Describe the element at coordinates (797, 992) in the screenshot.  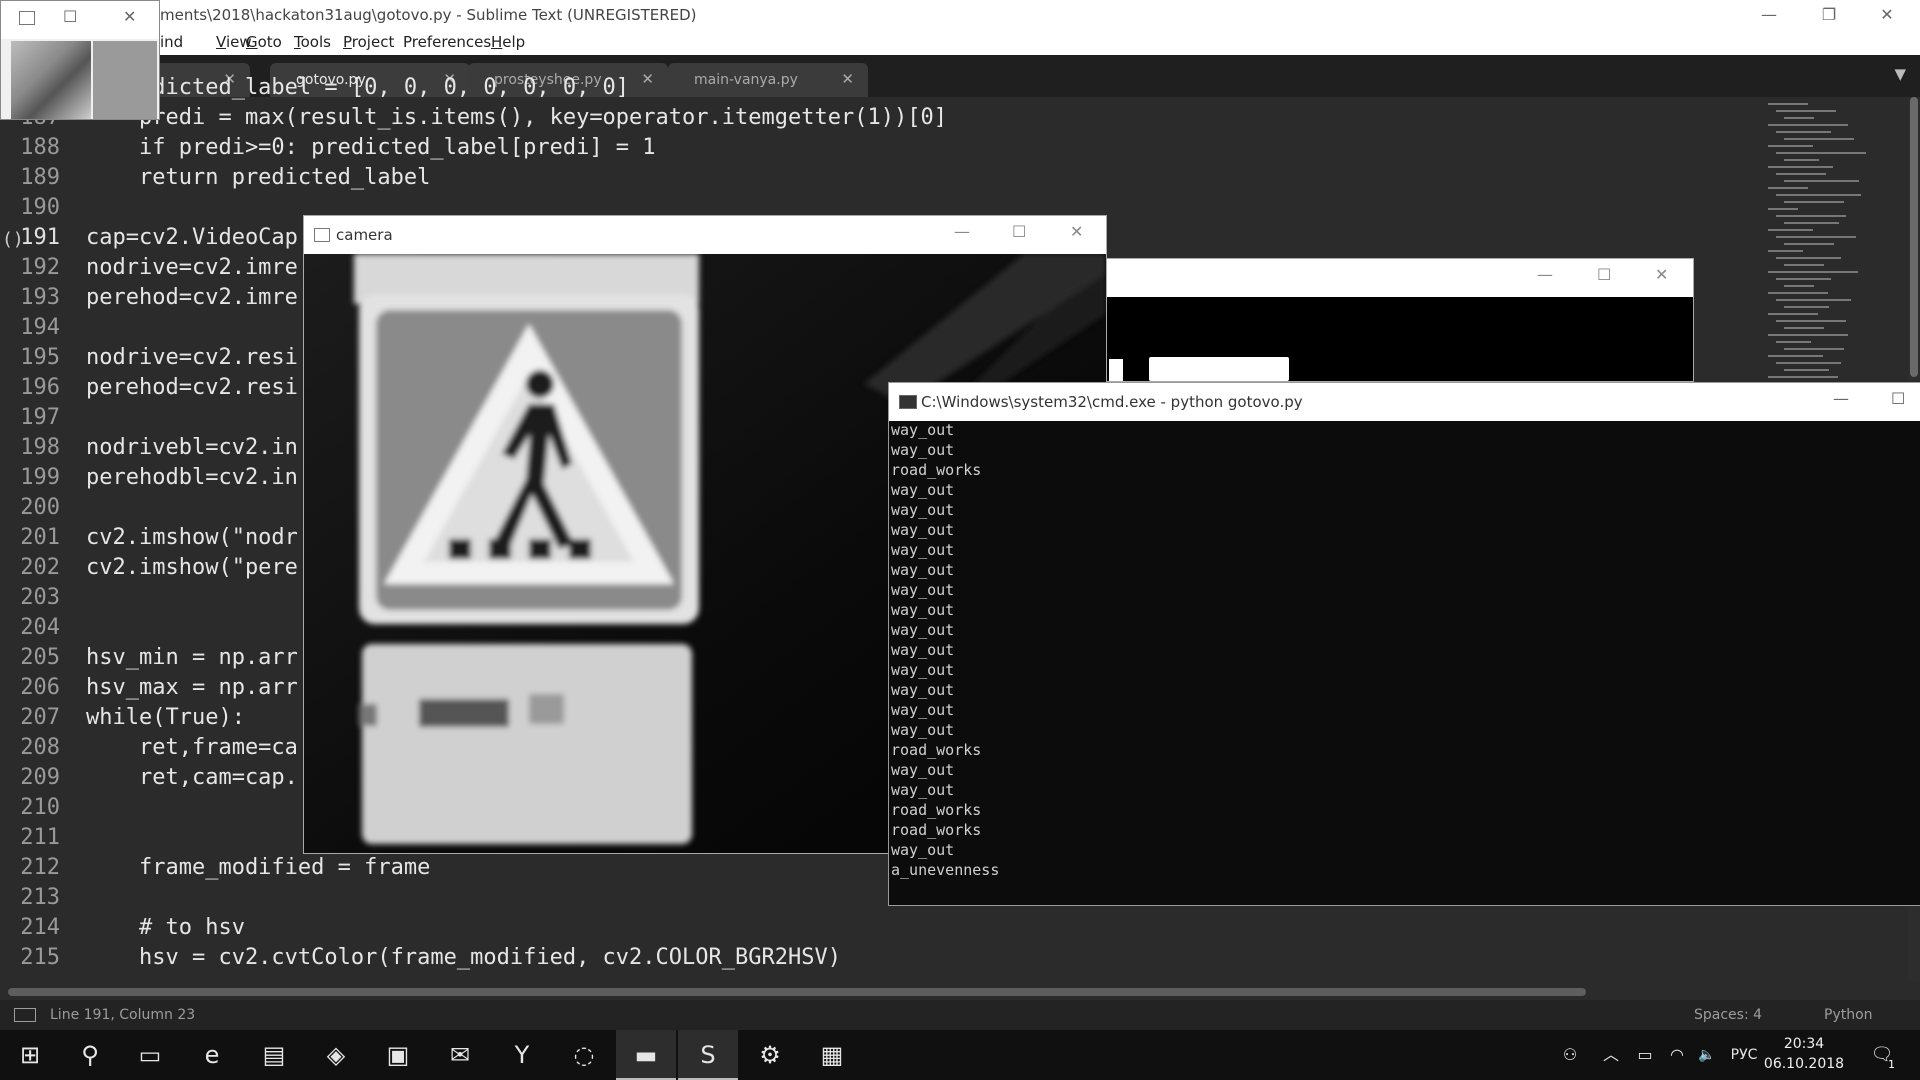
I see `horizontal-scroll-thumb` at that location.